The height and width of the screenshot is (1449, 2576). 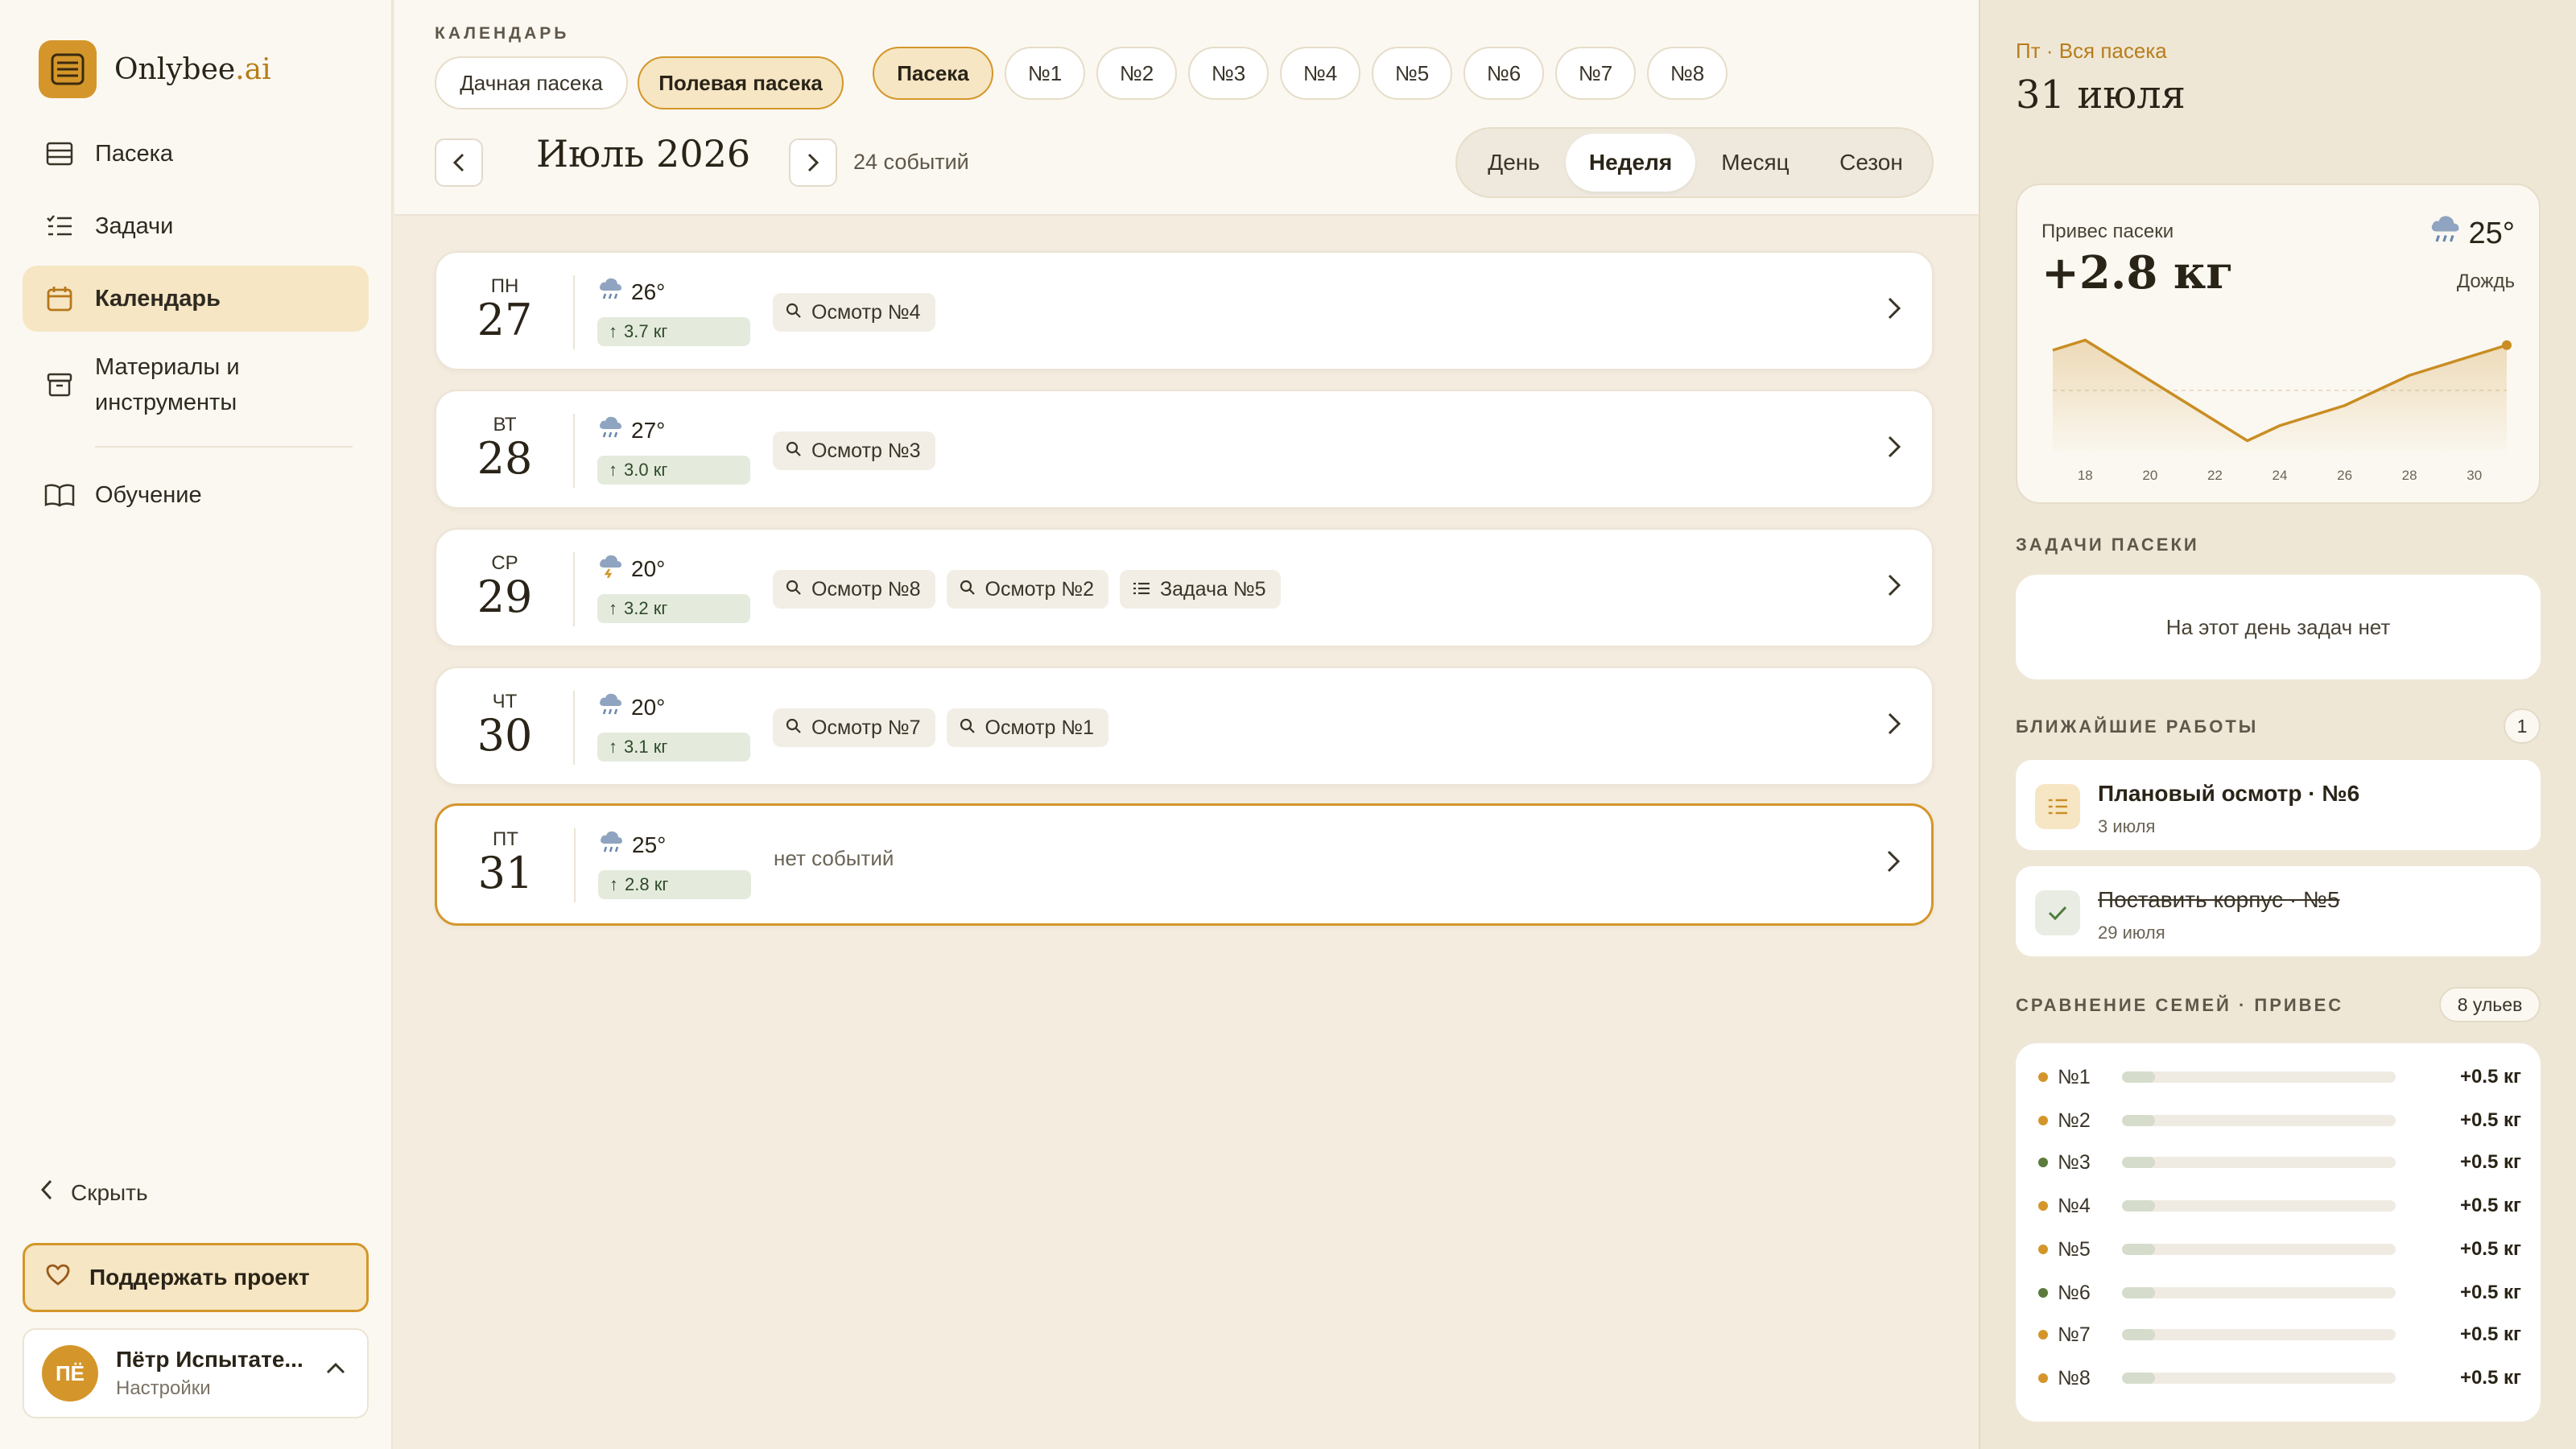 I want to click on hive-filter-all: Пасека, so click(x=933, y=73).